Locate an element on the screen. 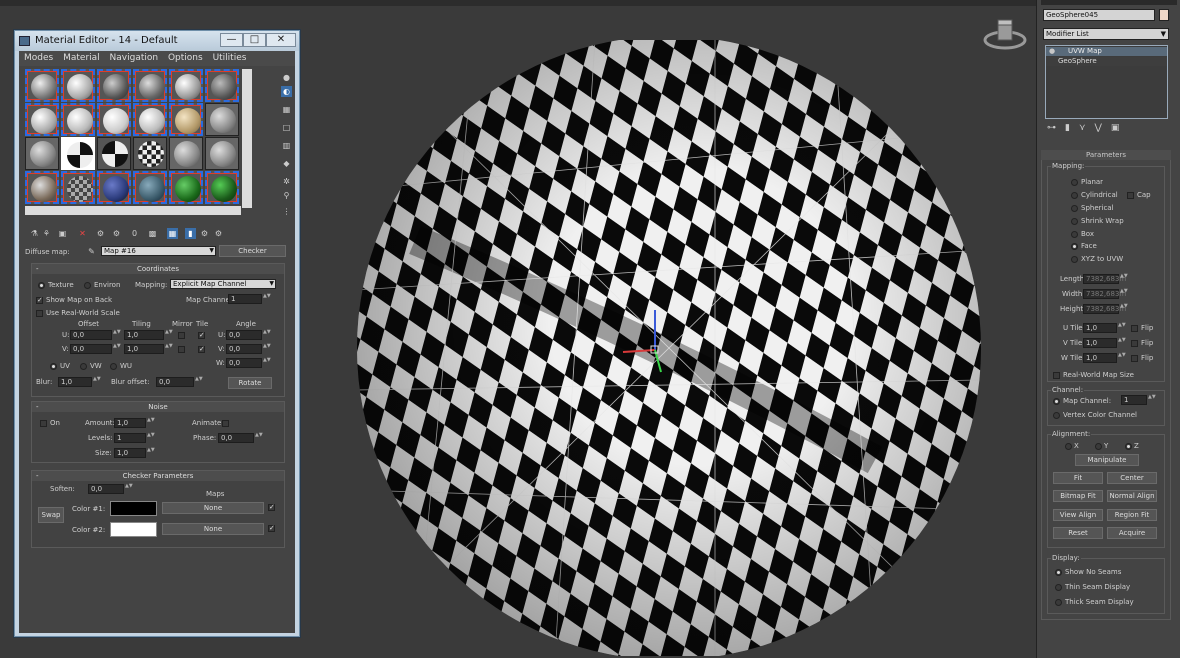 This screenshot has height=658, width=1180. xyz-to-uvw-radio is located at coordinates (1074, 259).